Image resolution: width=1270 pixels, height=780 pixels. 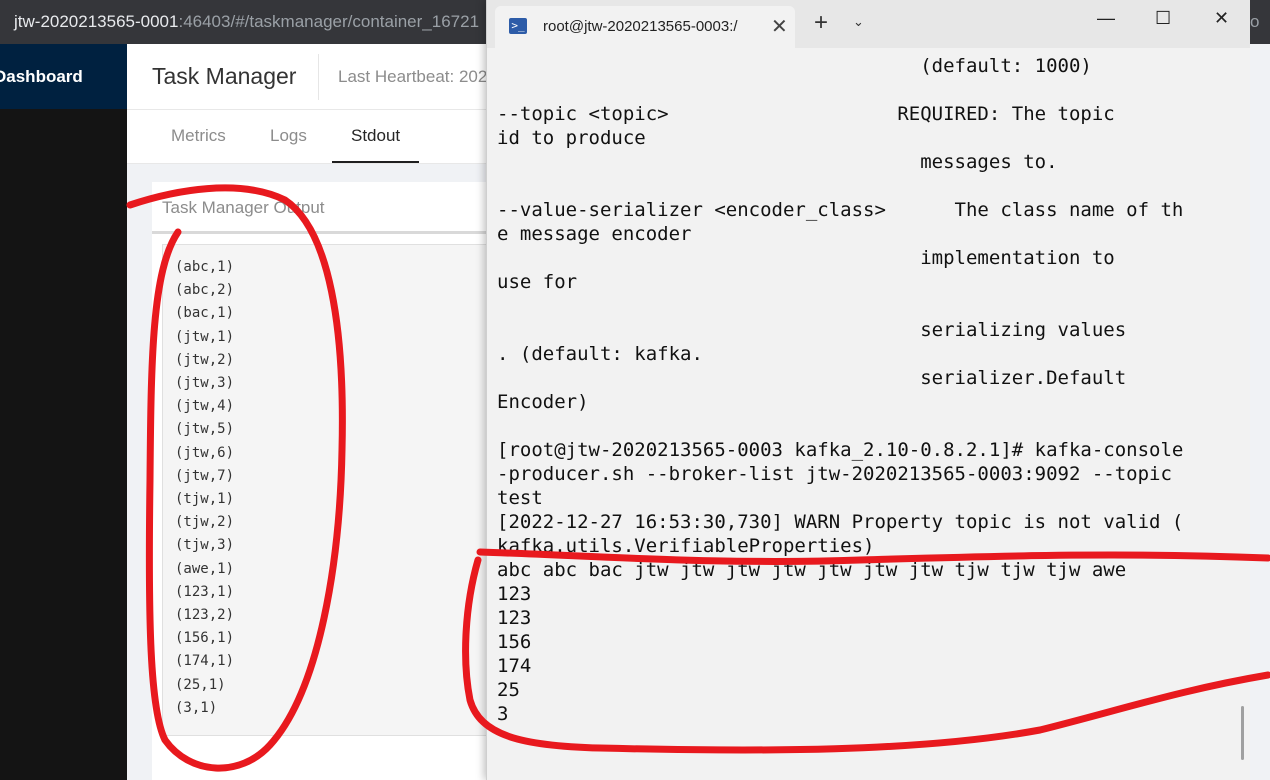 I want to click on tab-logs: Logs, so click(x=288, y=136).